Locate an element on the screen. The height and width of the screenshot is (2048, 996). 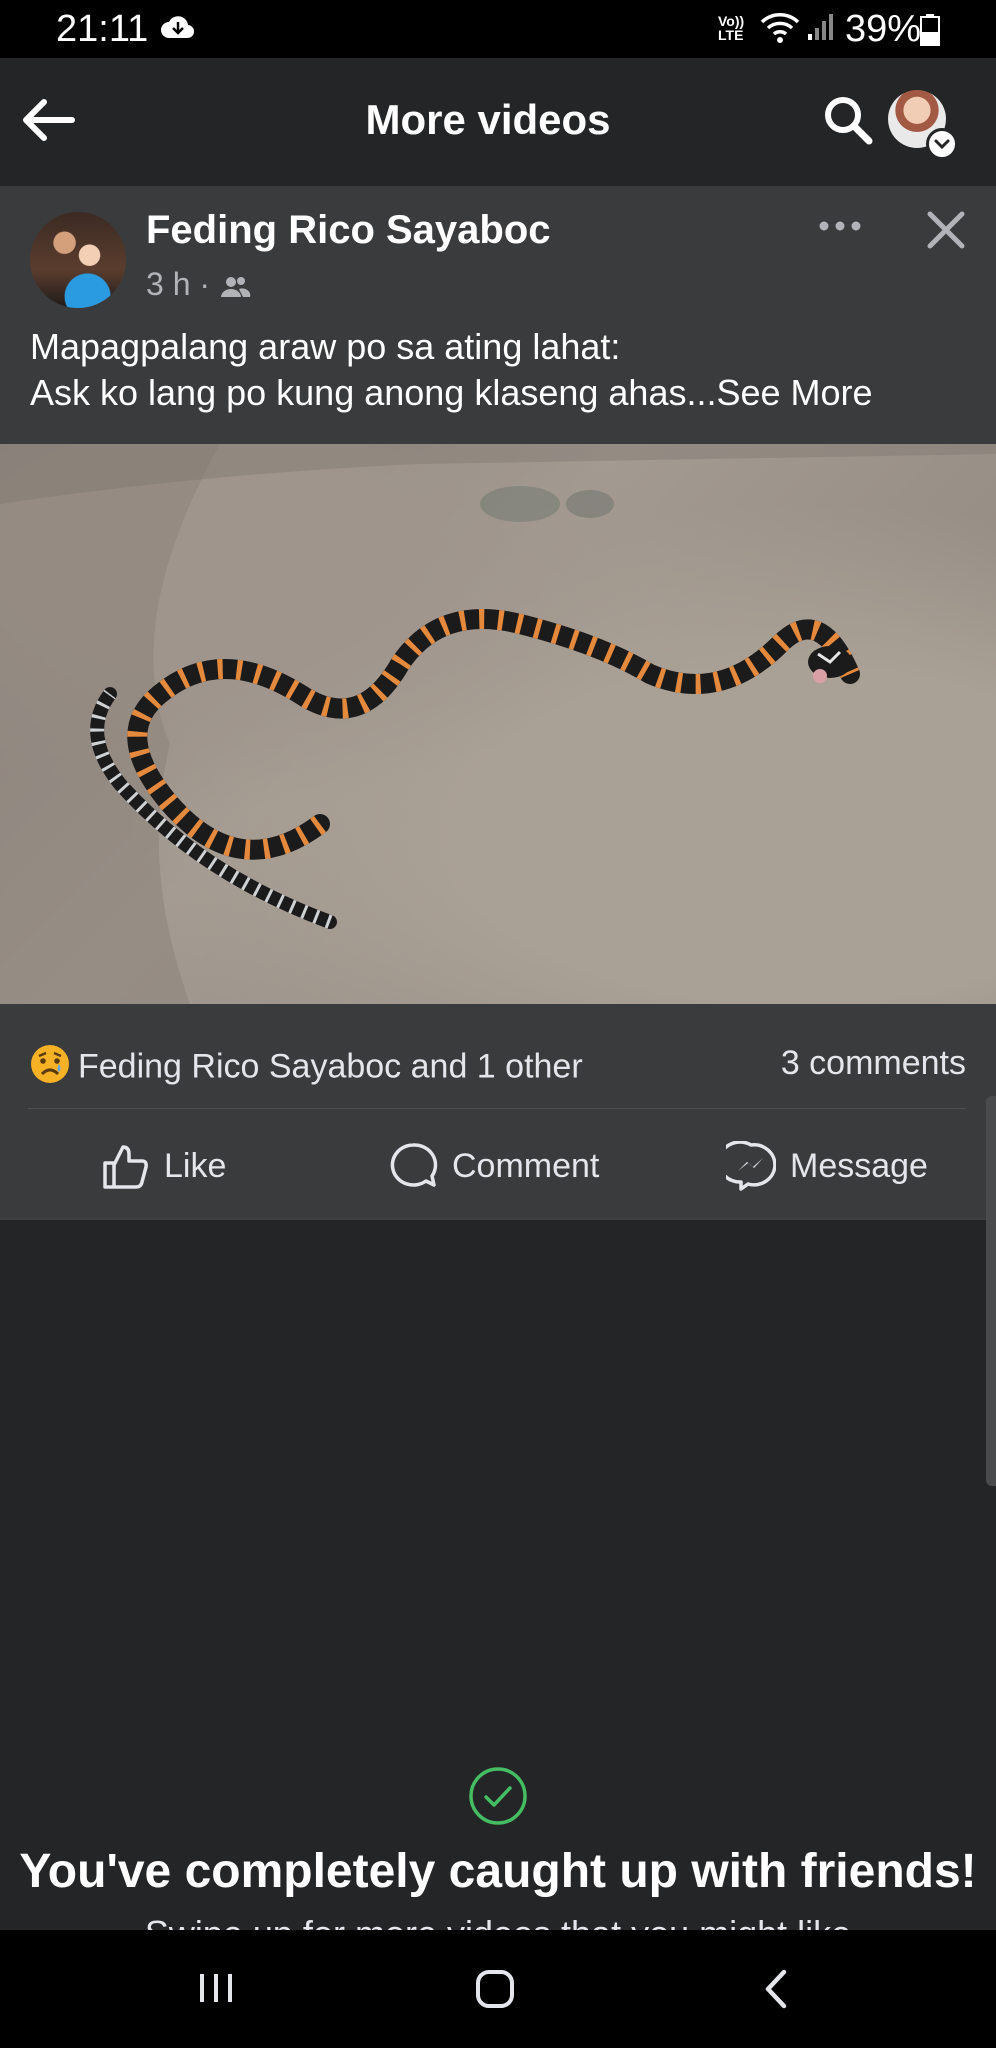
comment-button: Comment is located at coordinates (493, 1166).